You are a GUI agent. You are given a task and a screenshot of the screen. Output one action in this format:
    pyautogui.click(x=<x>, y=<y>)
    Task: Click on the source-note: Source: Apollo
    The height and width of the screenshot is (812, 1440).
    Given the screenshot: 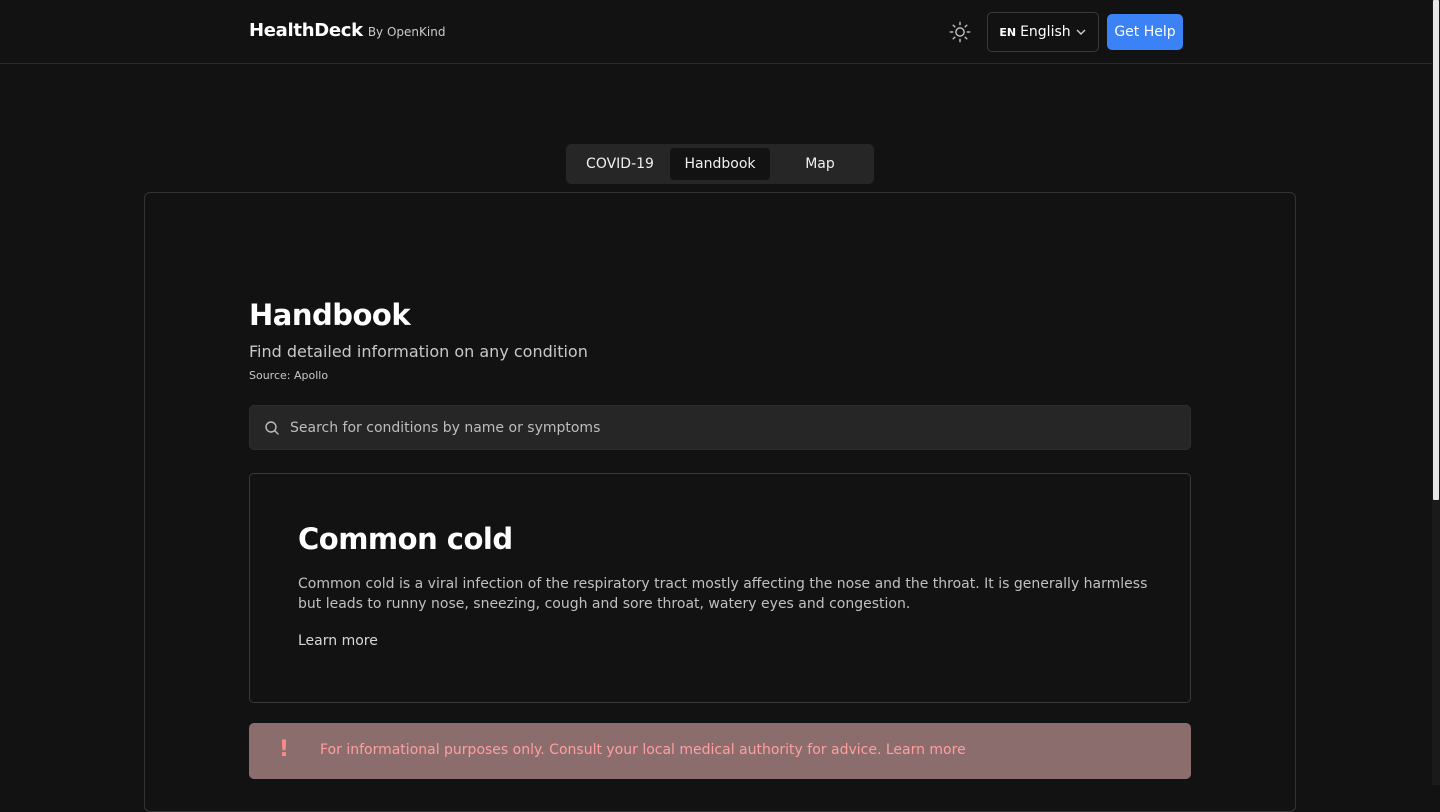 What is the action you would take?
    pyautogui.click(x=289, y=375)
    